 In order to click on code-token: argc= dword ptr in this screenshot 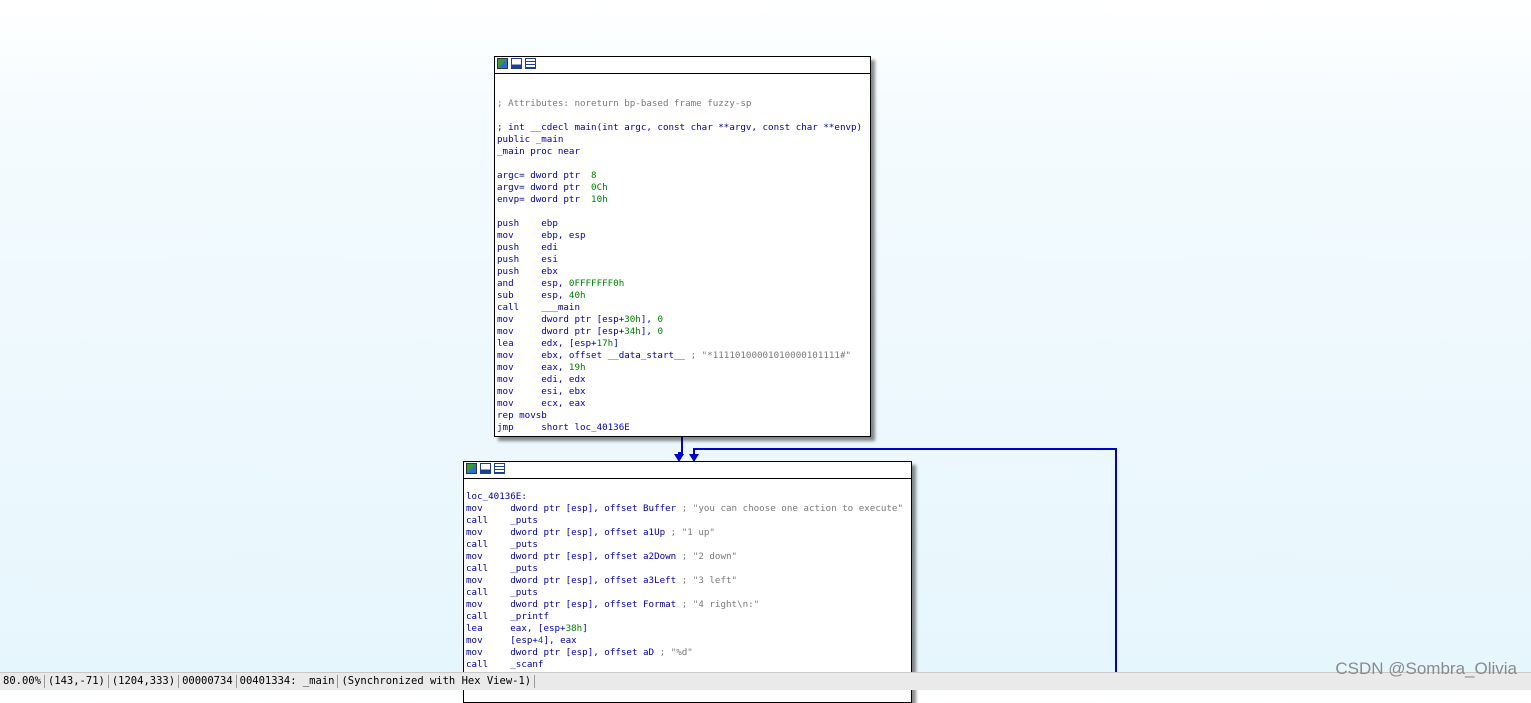, I will do `click(544, 175)`.